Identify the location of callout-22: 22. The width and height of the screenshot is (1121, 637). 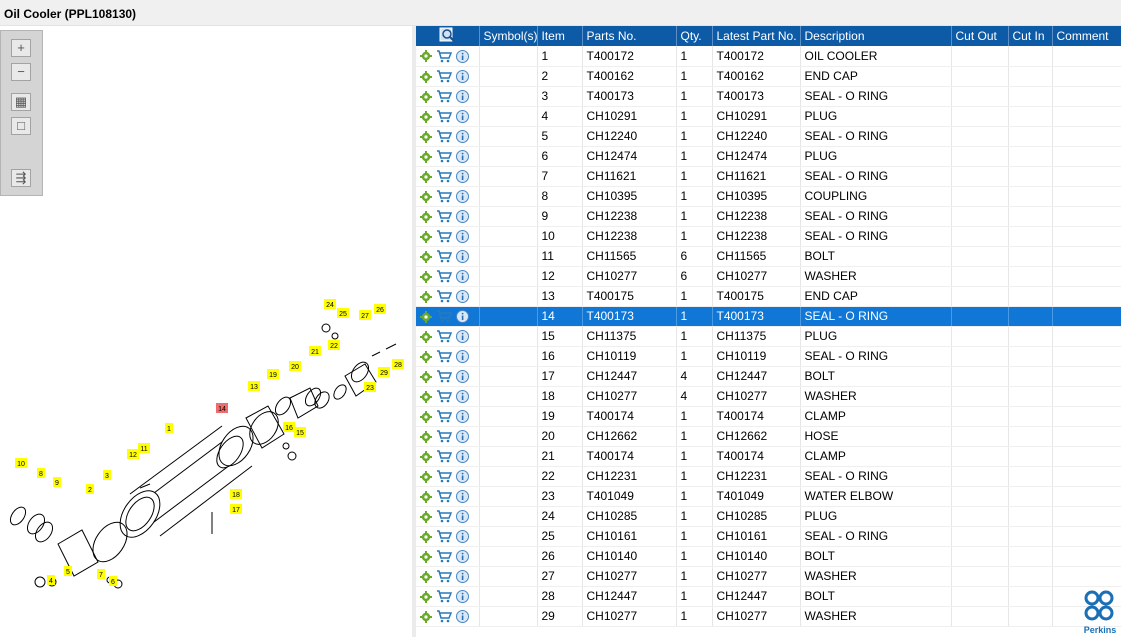
(334, 345).